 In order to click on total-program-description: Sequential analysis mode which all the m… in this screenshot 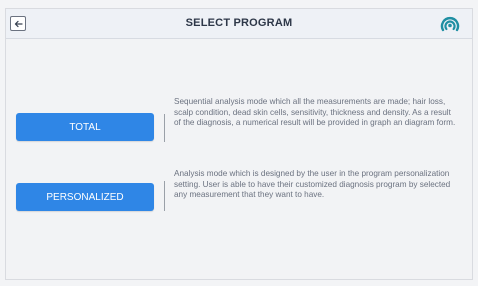, I will do `click(315, 112)`.